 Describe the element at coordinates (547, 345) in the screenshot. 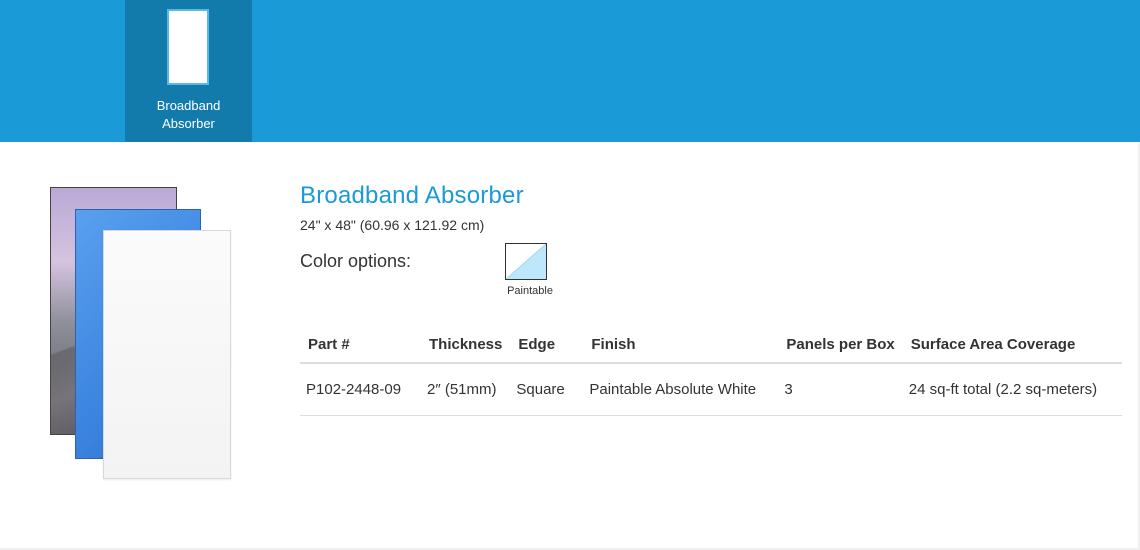

I see `header-edge: Edge` at that location.